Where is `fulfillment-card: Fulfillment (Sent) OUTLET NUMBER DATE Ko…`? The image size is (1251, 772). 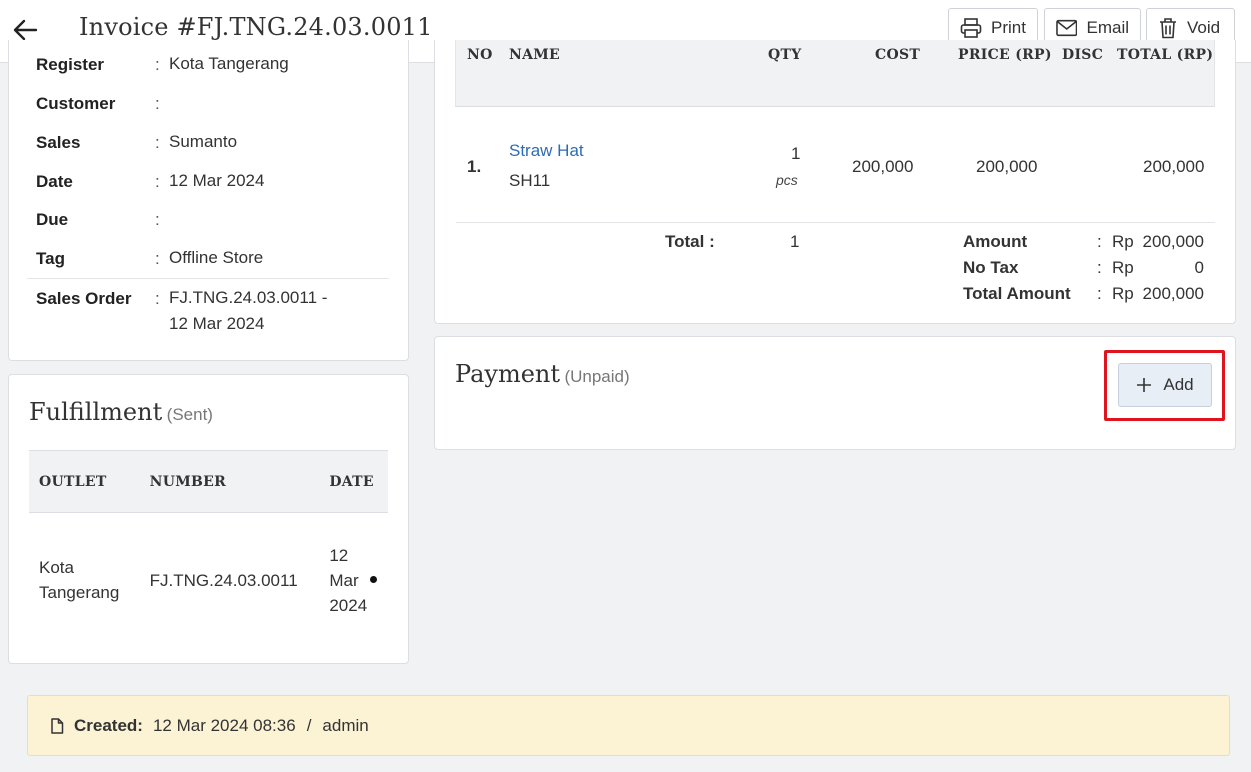 fulfillment-card: Fulfillment (Sent) OUTLET NUMBER DATE Ko… is located at coordinates (208, 519).